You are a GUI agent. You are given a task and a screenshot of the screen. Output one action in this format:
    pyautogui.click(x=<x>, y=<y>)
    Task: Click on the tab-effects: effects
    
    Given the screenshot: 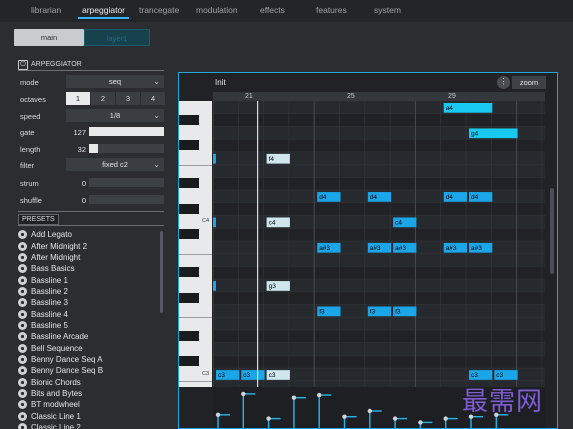 What is the action you would take?
    pyautogui.click(x=272, y=10)
    